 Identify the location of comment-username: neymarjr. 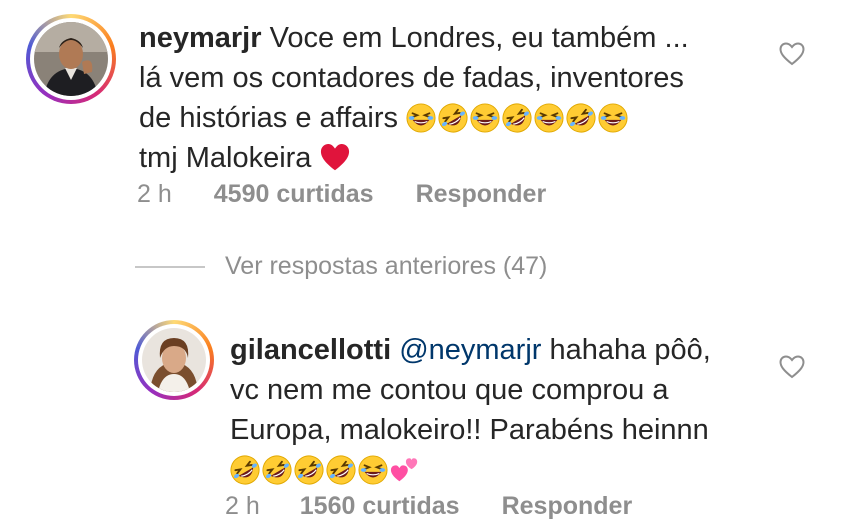
(200, 38).